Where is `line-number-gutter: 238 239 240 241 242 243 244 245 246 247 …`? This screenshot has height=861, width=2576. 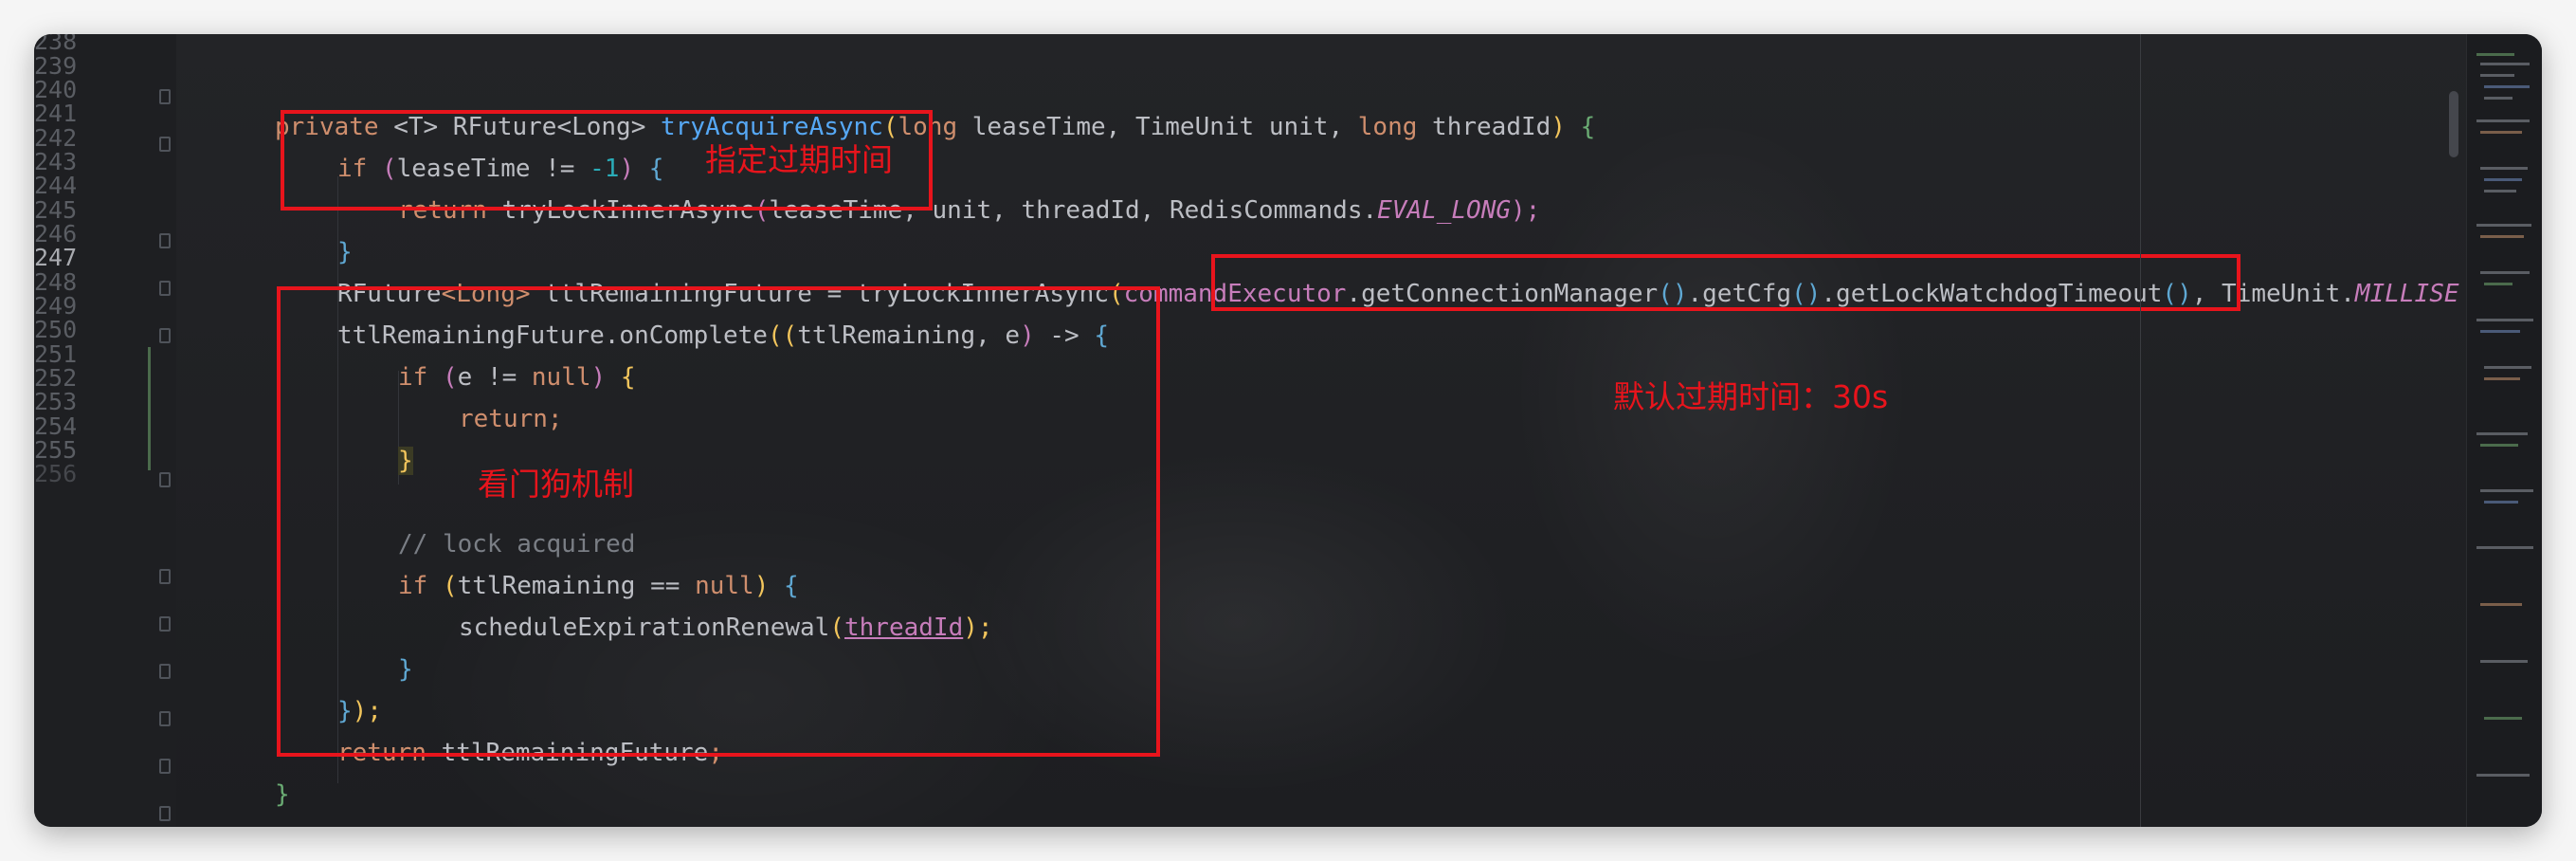 line-number-gutter: 238 239 240 241 242 243 244 245 246 247 … is located at coordinates (105, 430).